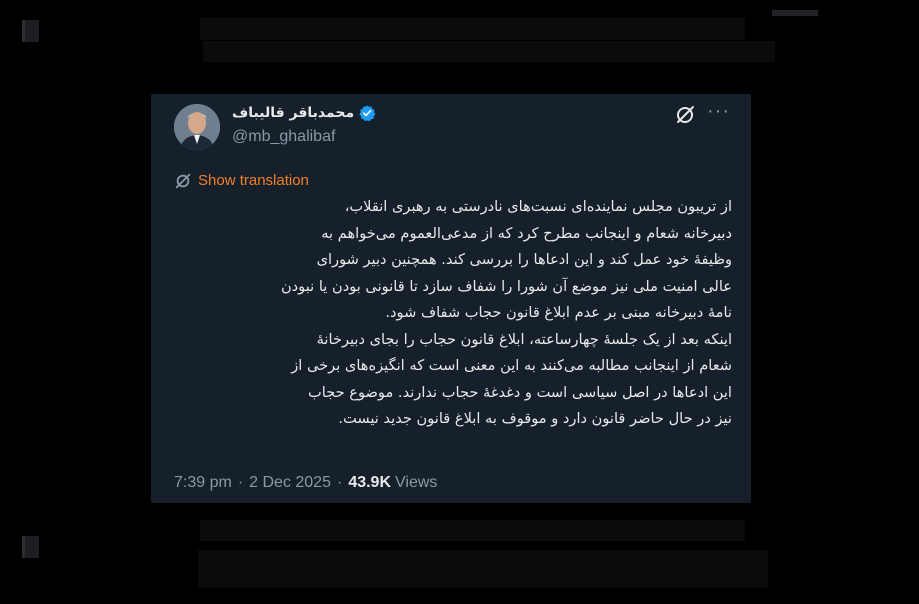  I want to click on views-label: Views, so click(416, 482).